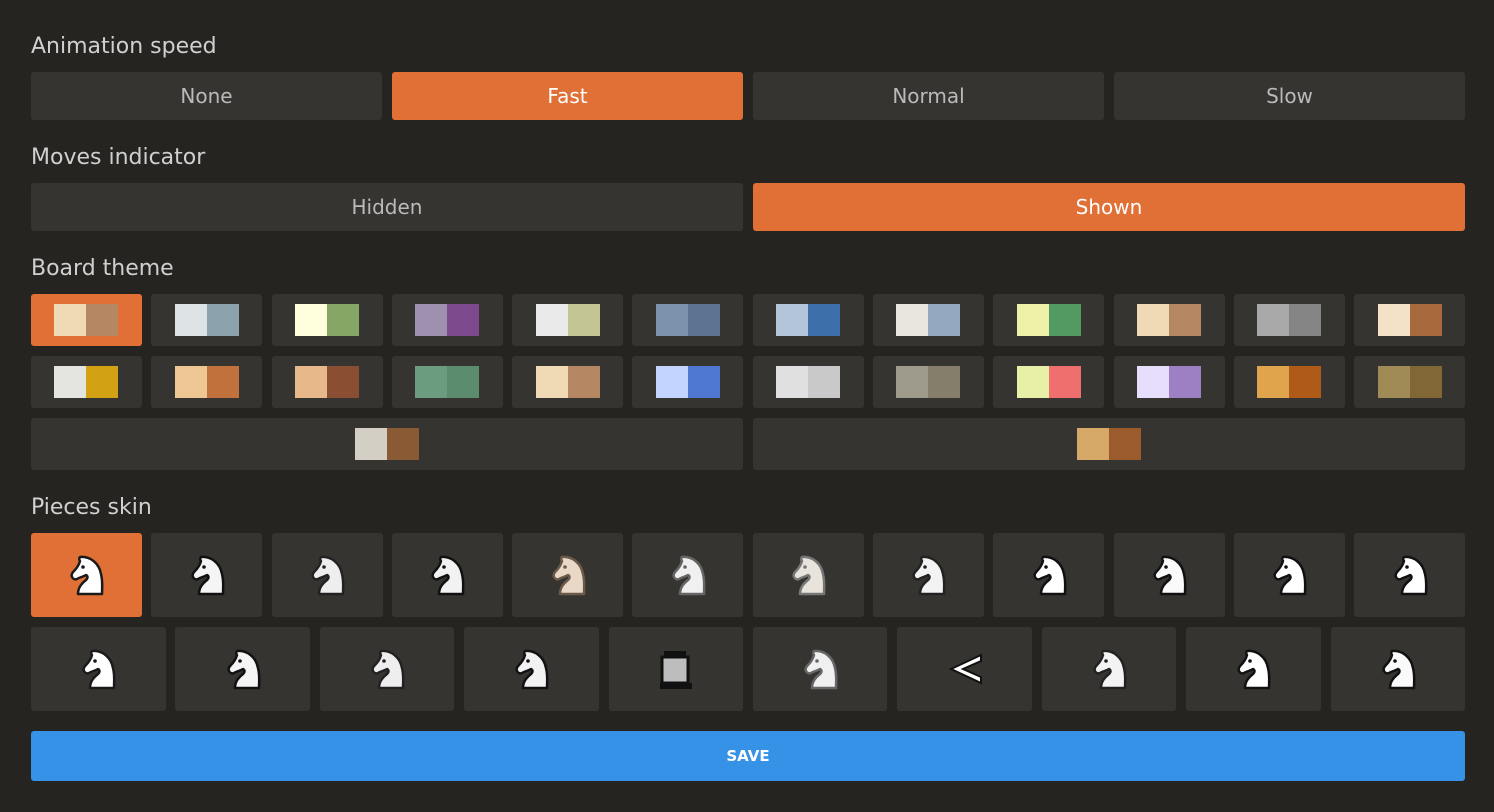  What do you see at coordinates (748, 756) in the screenshot?
I see `save-button: SAVE` at bounding box center [748, 756].